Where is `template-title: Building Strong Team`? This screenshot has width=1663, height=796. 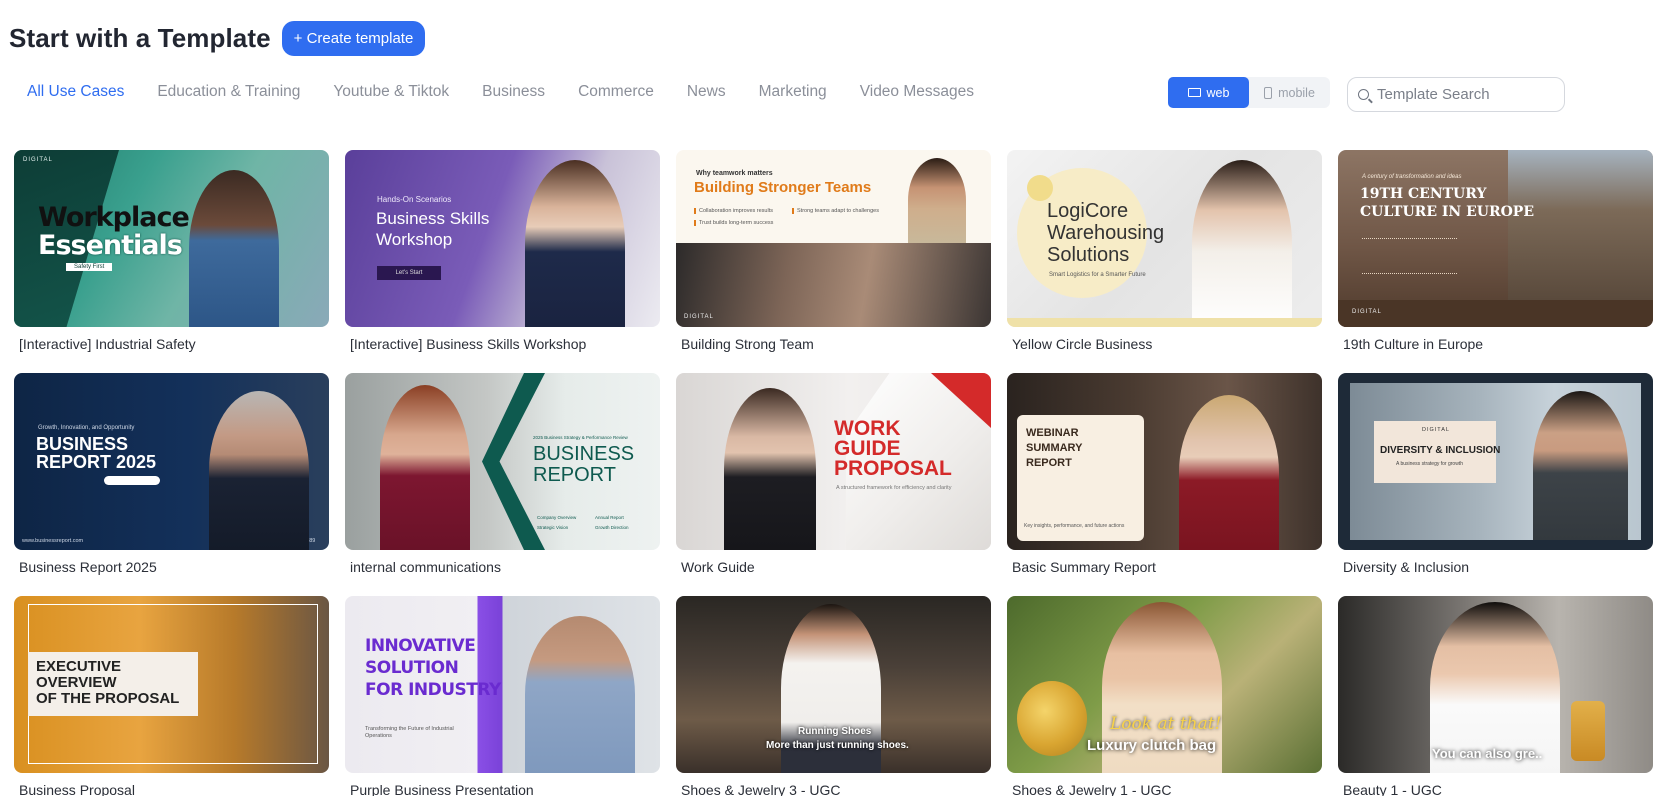 template-title: Building Strong Team is located at coordinates (747, 344).